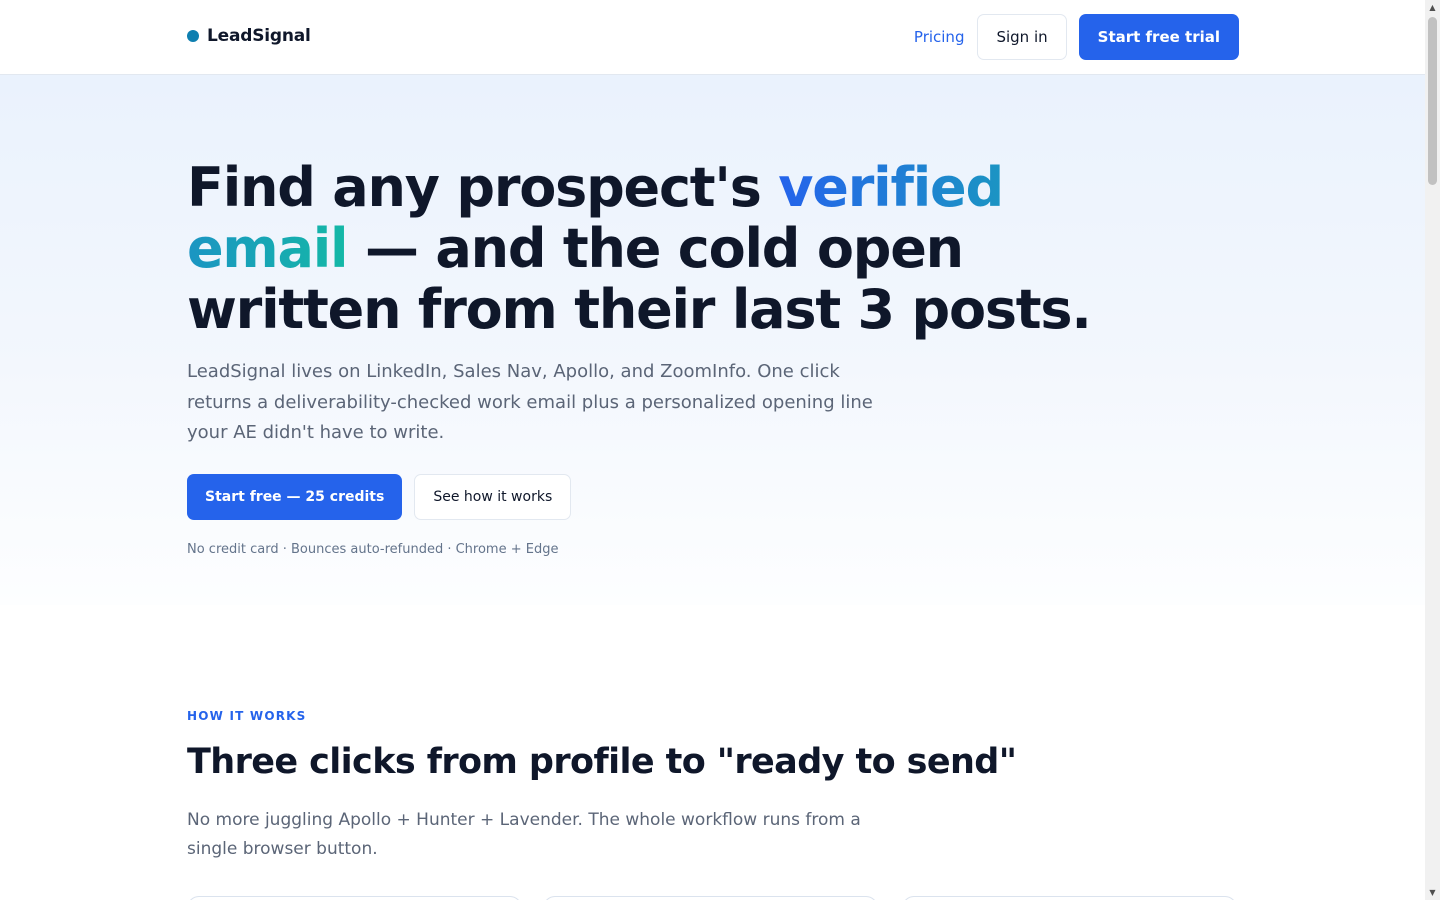  What do you see at coordinates (1022, 37) in the screenshot?
I see `sign-in-button: Sign in` at bounding box center [1022, 37].